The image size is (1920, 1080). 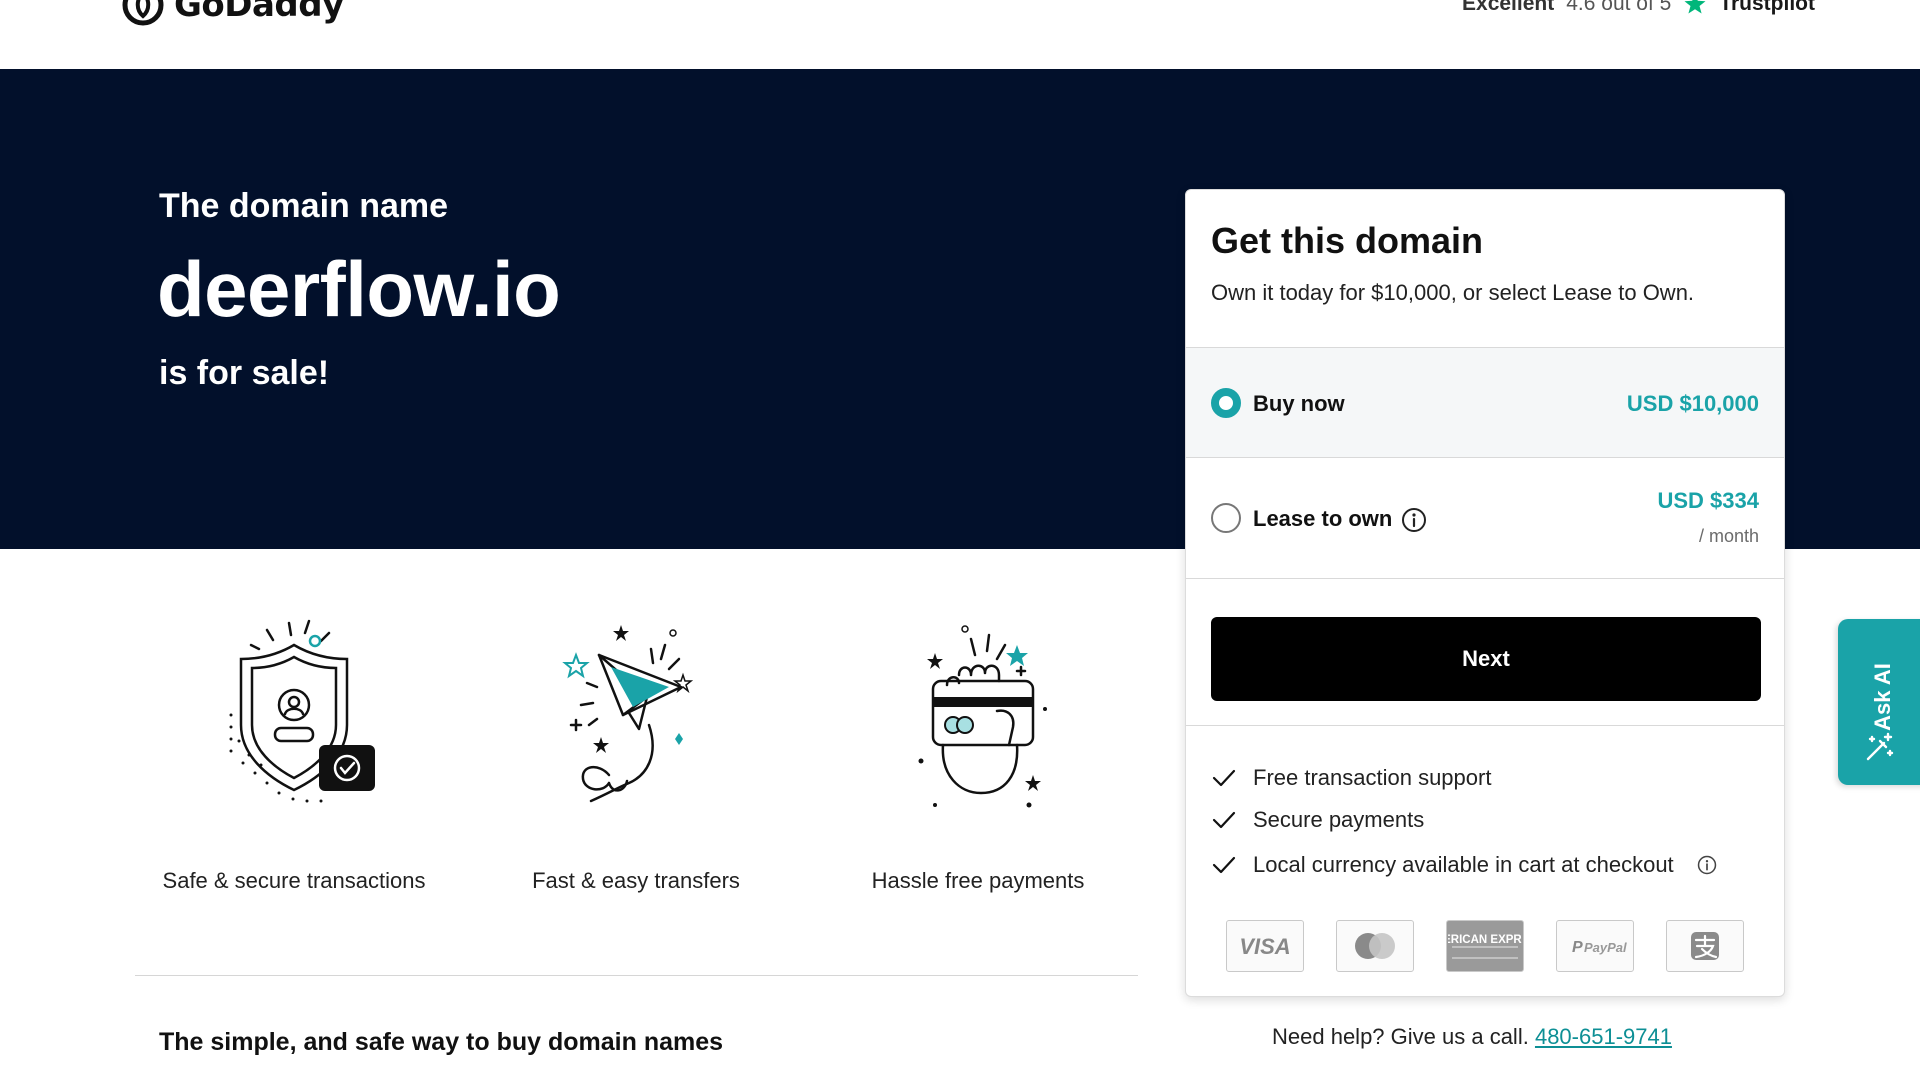 I want to click on payment-methods: VISA AMERICAN EXPRESS P PayPal, so click(x=1485, y=946).